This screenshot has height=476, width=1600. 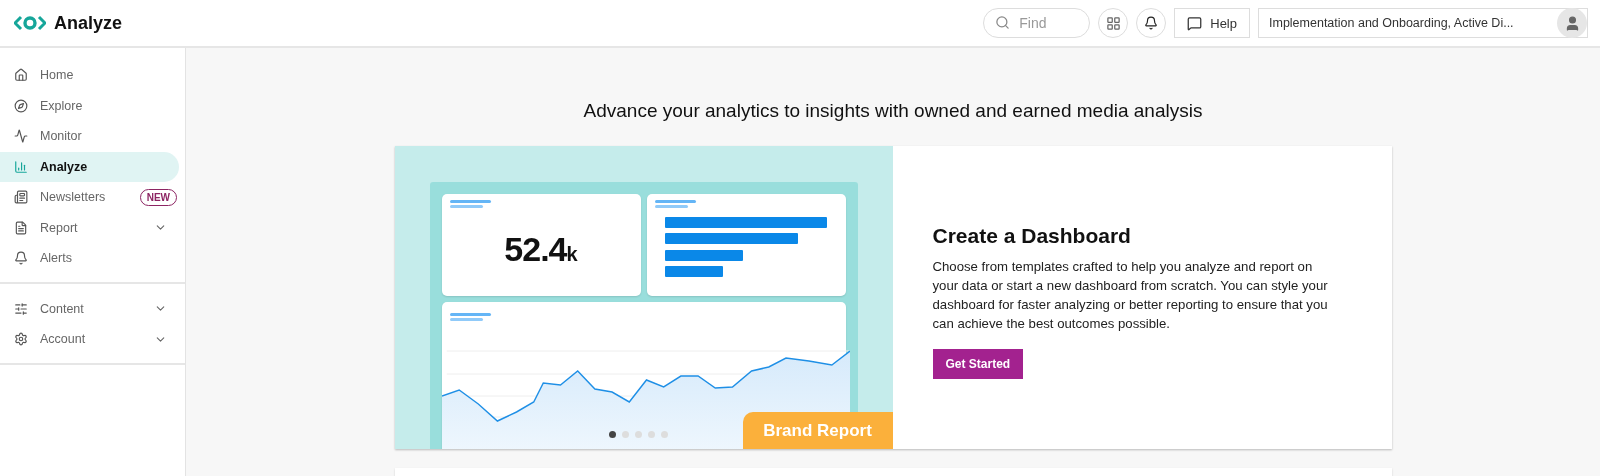 What do you see at coordinates (89, 339) in the screenshot?
I see `sidebar-item: Account` at bounding box center [89, 339].